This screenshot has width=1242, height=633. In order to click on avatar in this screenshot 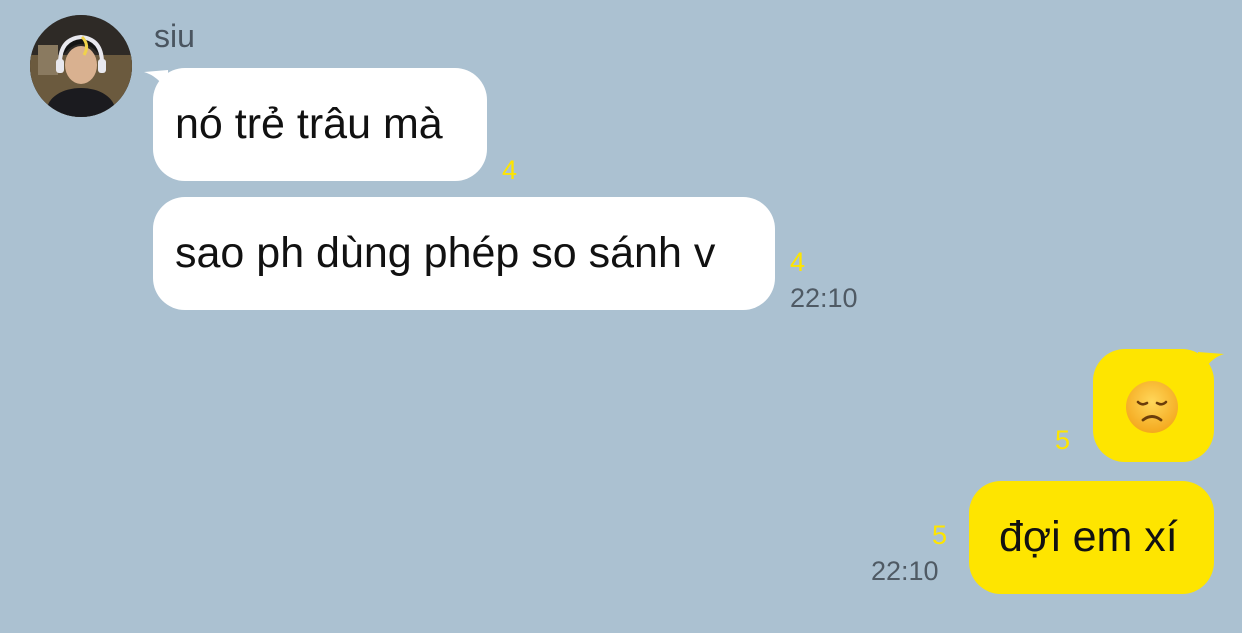, I will do `click(81, 66)`.